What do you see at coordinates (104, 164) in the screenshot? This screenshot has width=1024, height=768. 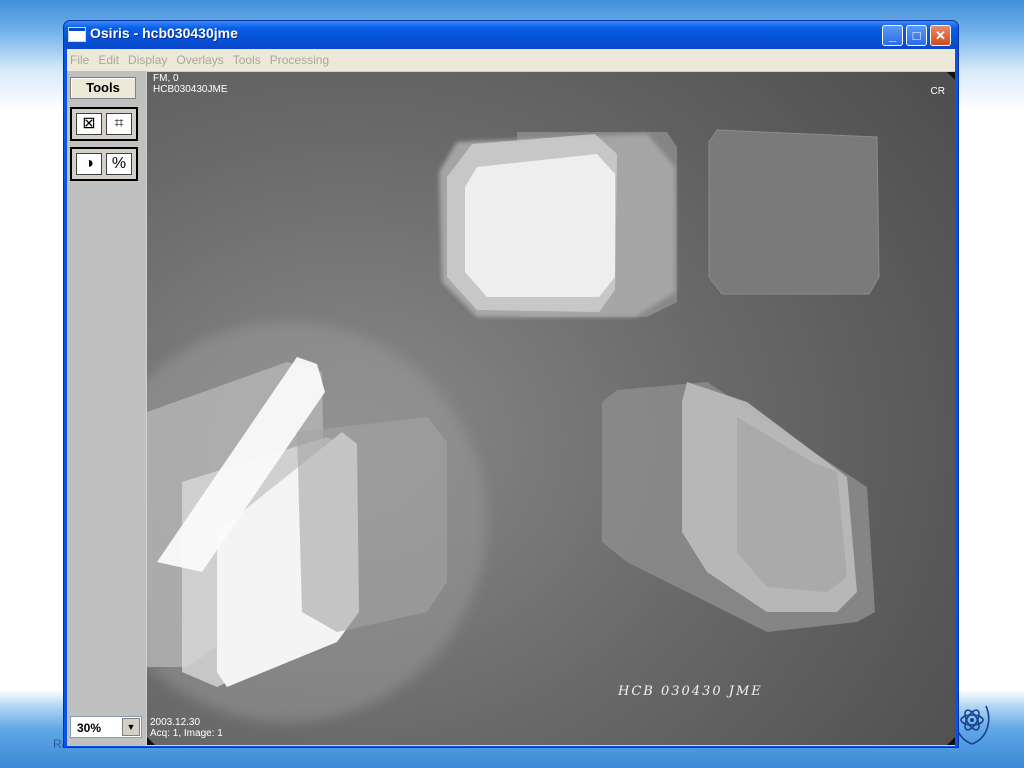 I see `adjust-tool-group: ◑ %` at bounding box center [104, 164].